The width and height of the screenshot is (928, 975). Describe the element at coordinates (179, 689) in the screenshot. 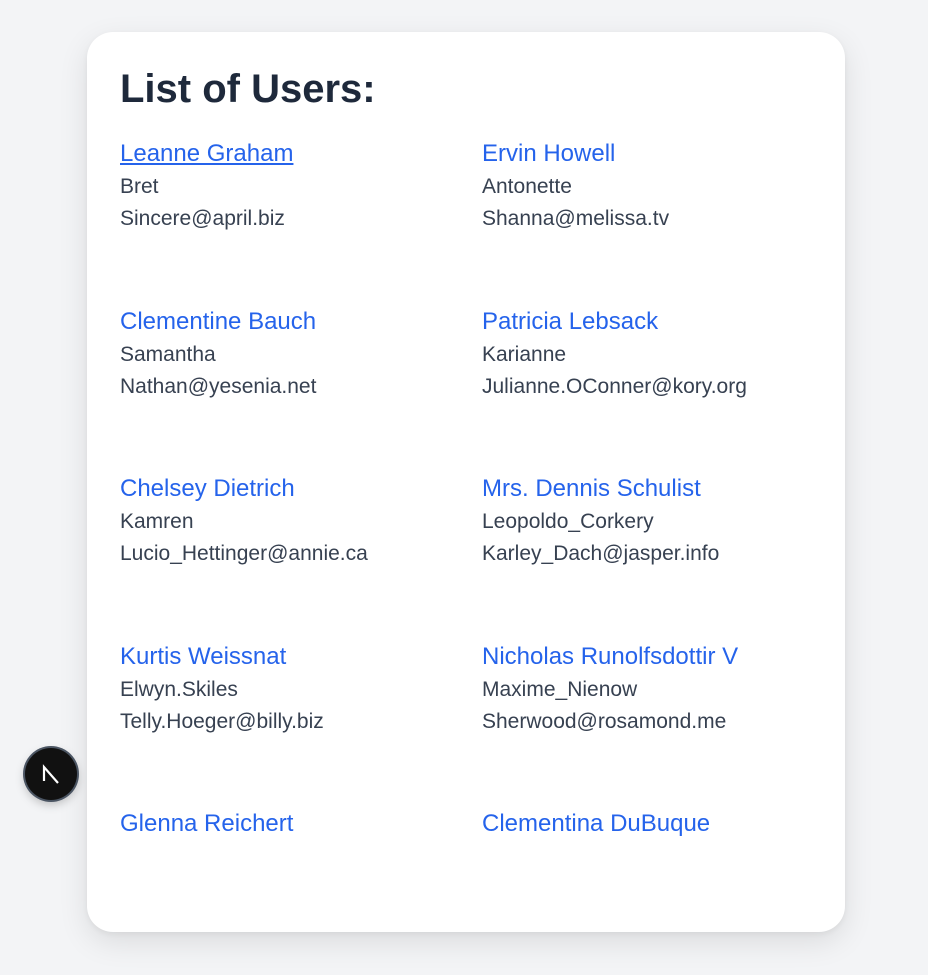

I see `user-username: Elwyn.Skiles` at that location.